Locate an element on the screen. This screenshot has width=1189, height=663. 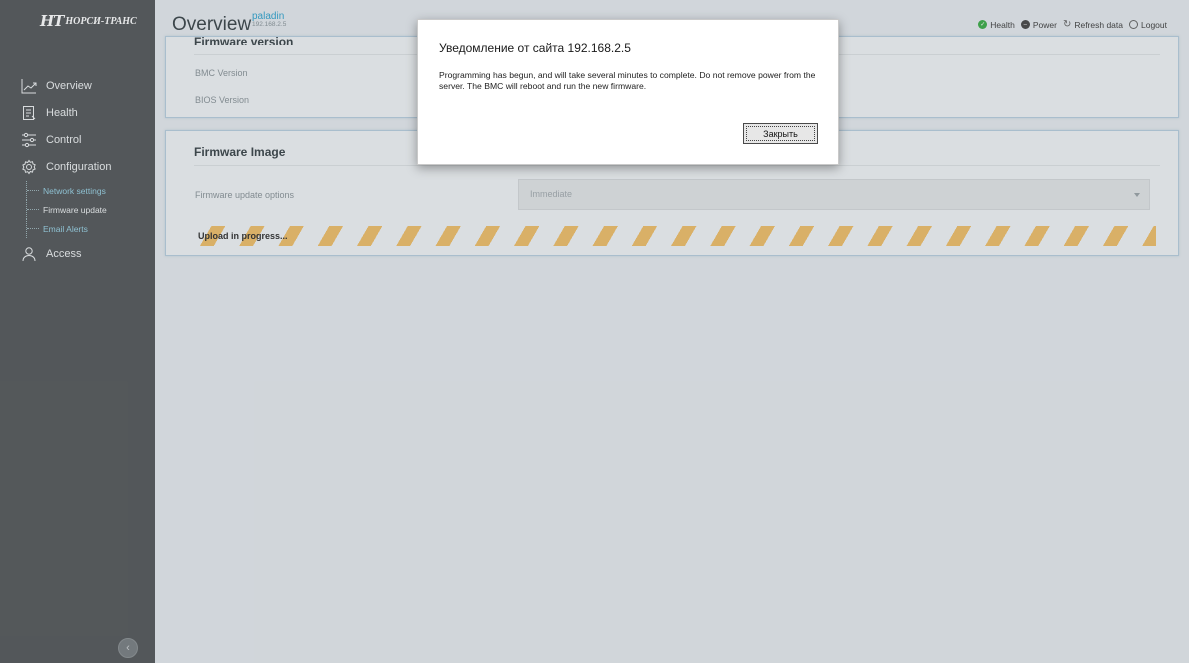
close-button: Закрыть is located at coordinates (780, 133).